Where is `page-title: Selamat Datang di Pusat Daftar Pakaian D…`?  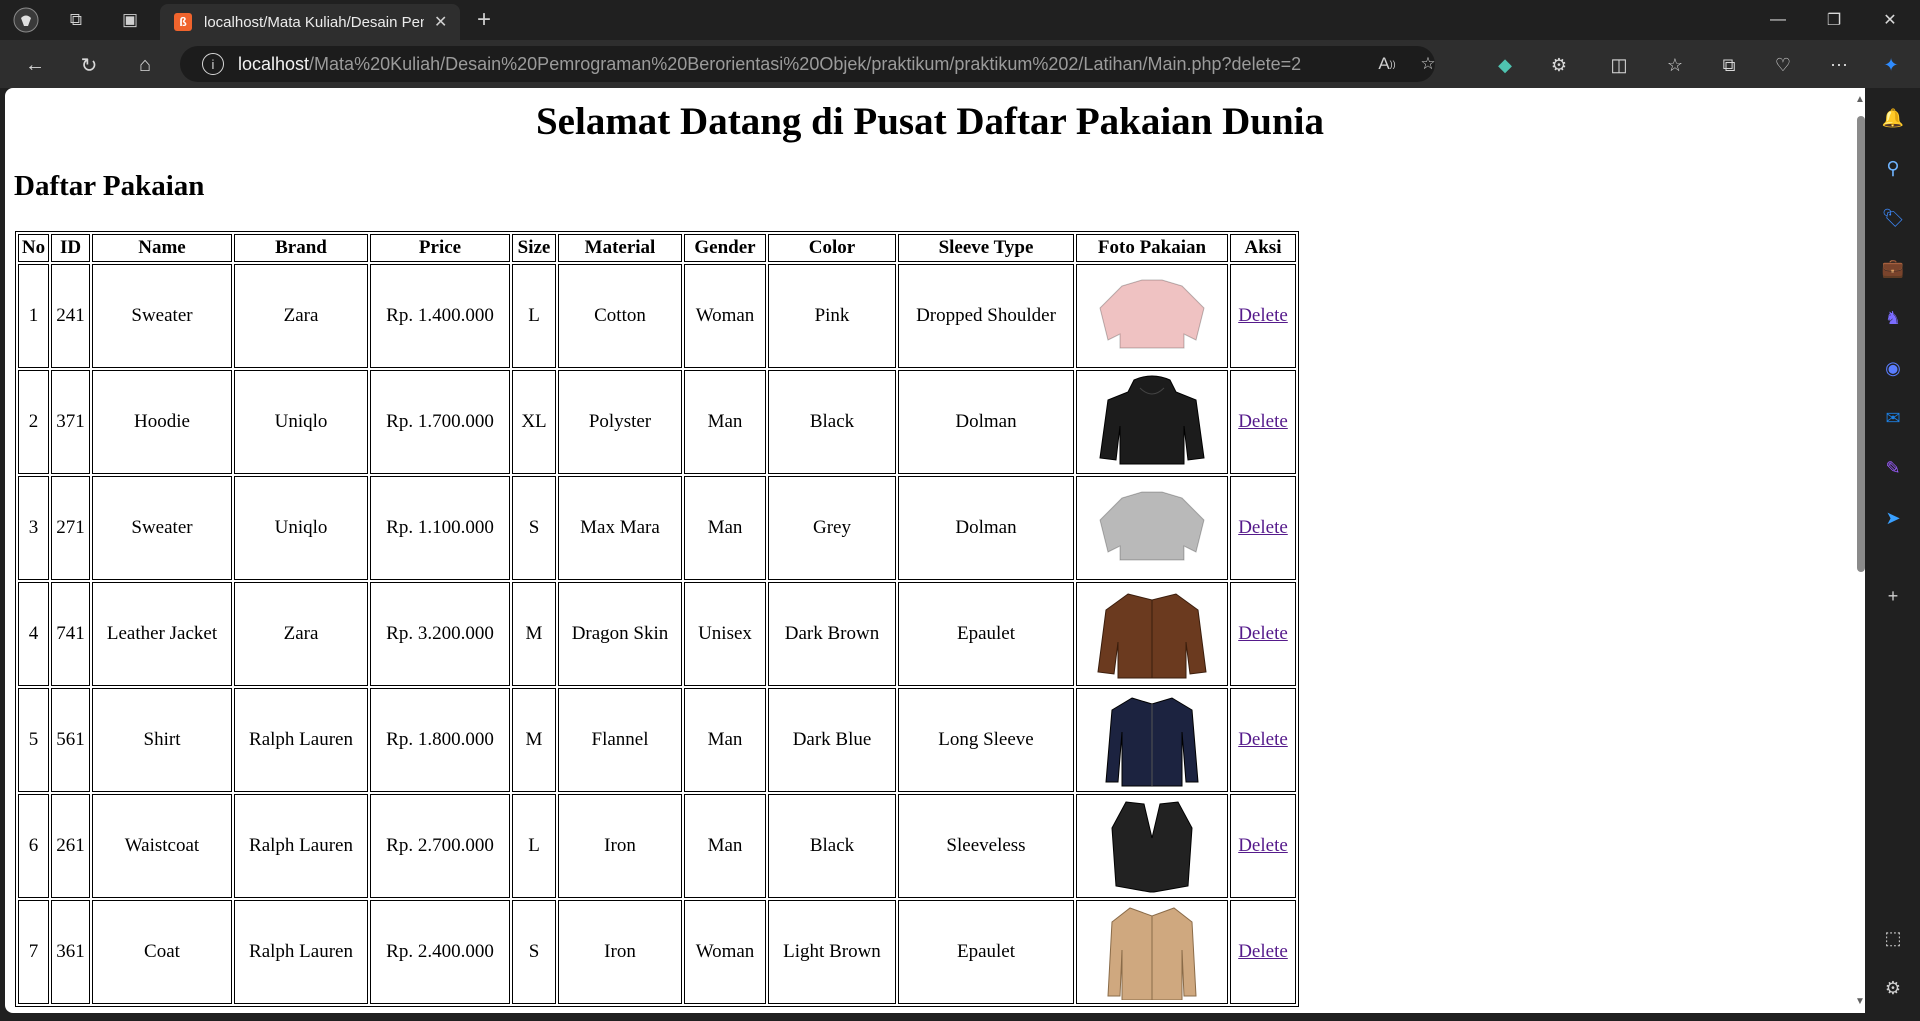
page-title: Selamat Datang di Pusat Daftar Pakaian D… is located at coordinates (930, 121).